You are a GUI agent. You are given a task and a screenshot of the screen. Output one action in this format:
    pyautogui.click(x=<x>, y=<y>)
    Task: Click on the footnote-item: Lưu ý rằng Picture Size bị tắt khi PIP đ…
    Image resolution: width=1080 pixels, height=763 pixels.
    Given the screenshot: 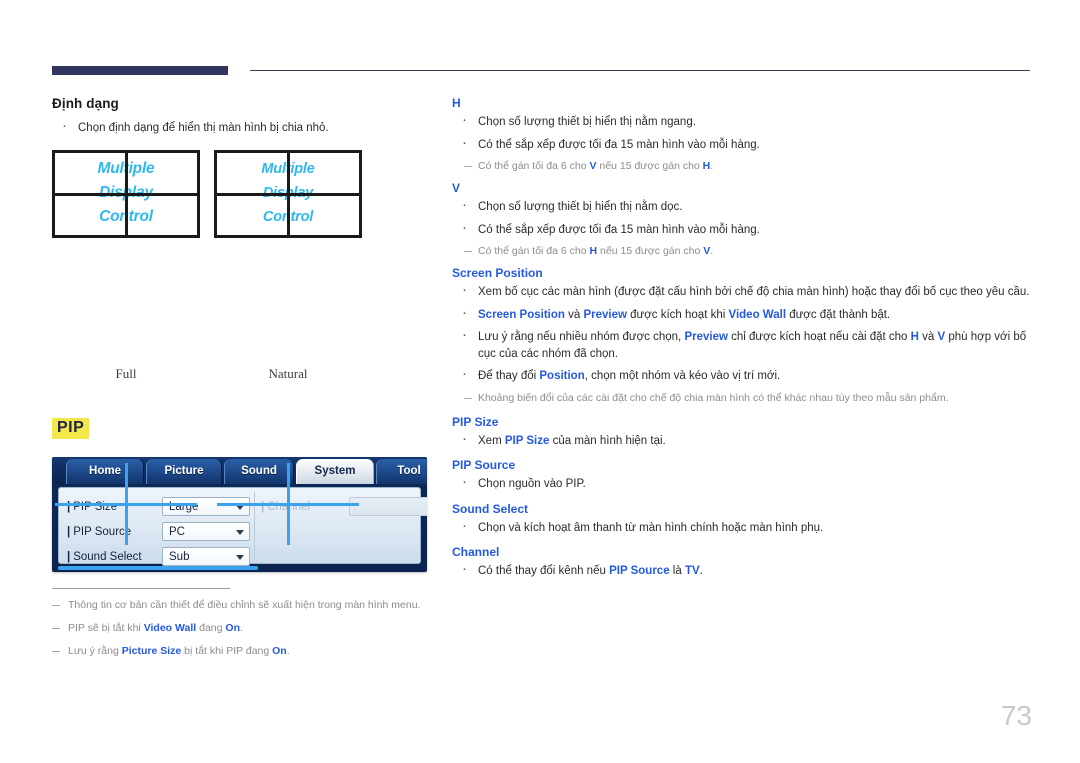 What is the action you would take?
    pyautogui.click(x=247, y=651)
    